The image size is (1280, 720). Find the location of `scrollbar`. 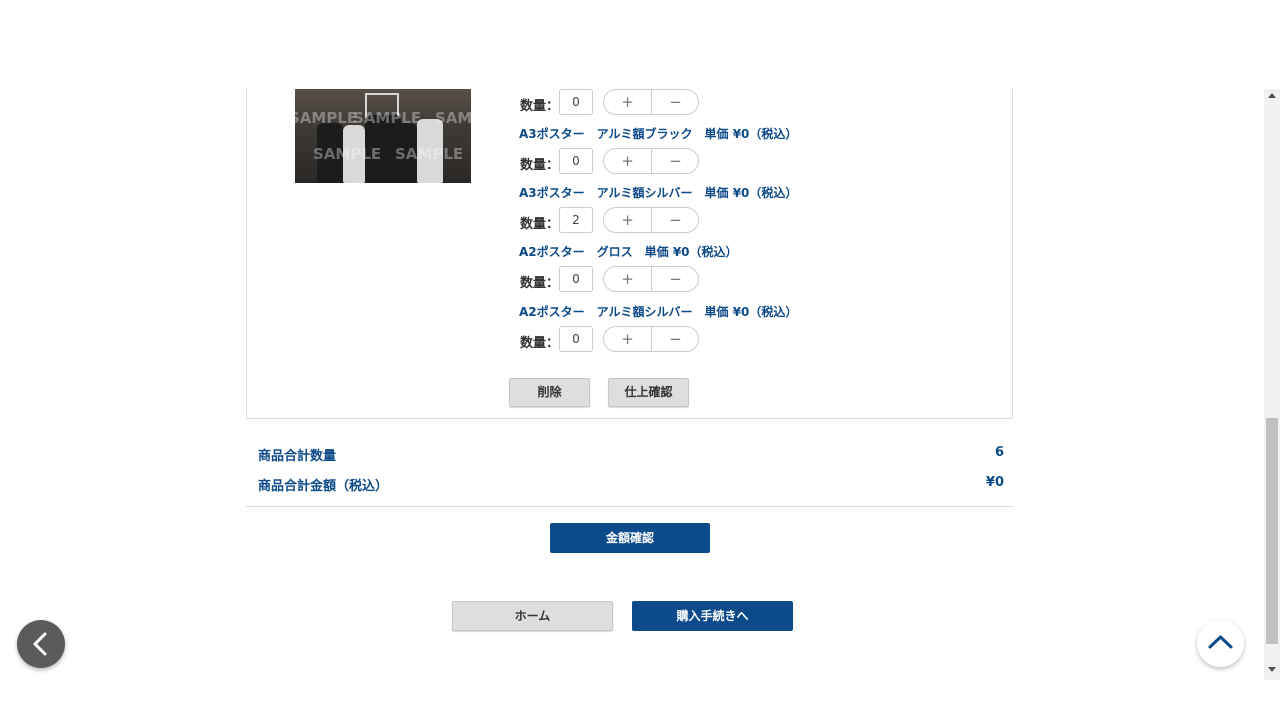

scrollbar is located at coordinates (1272, 384).